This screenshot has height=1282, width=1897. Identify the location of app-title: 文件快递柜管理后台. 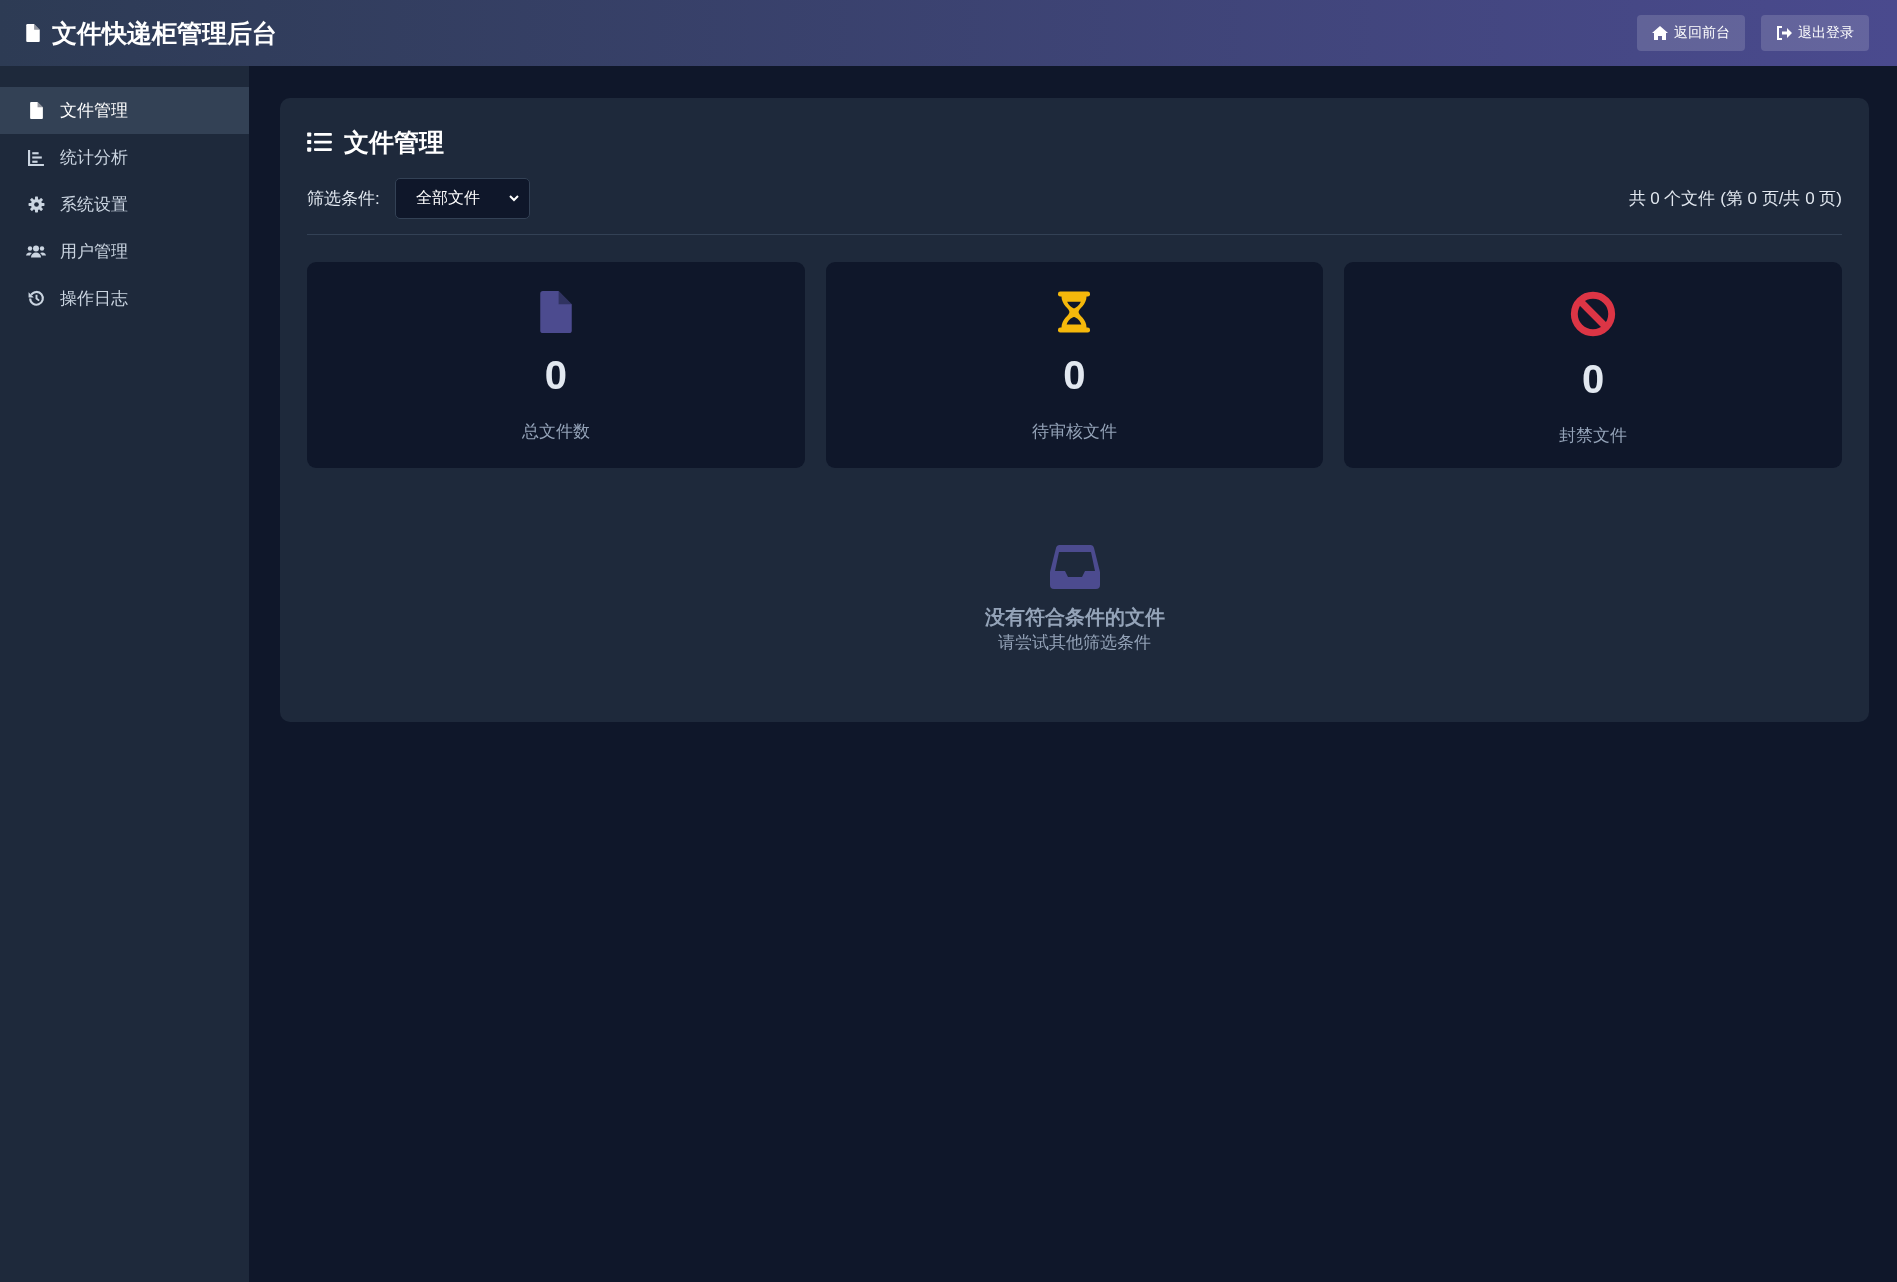
(164, 33).